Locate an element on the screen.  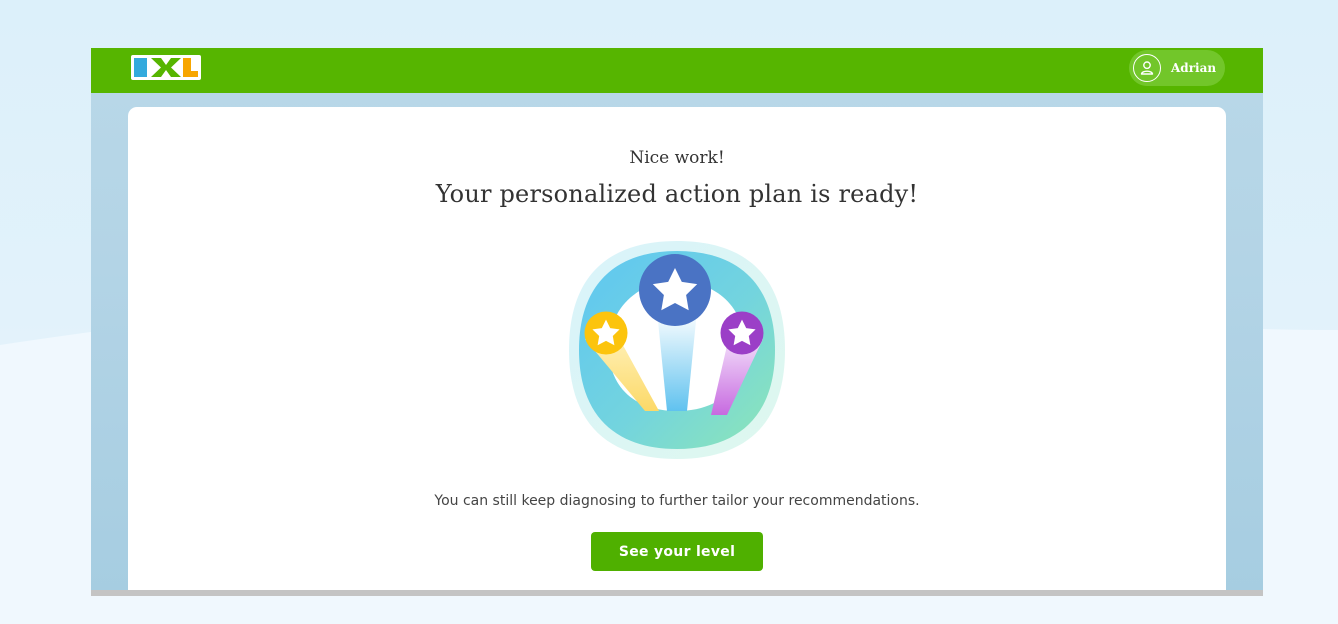
ixl-logo is located at coordinates (166, 67).